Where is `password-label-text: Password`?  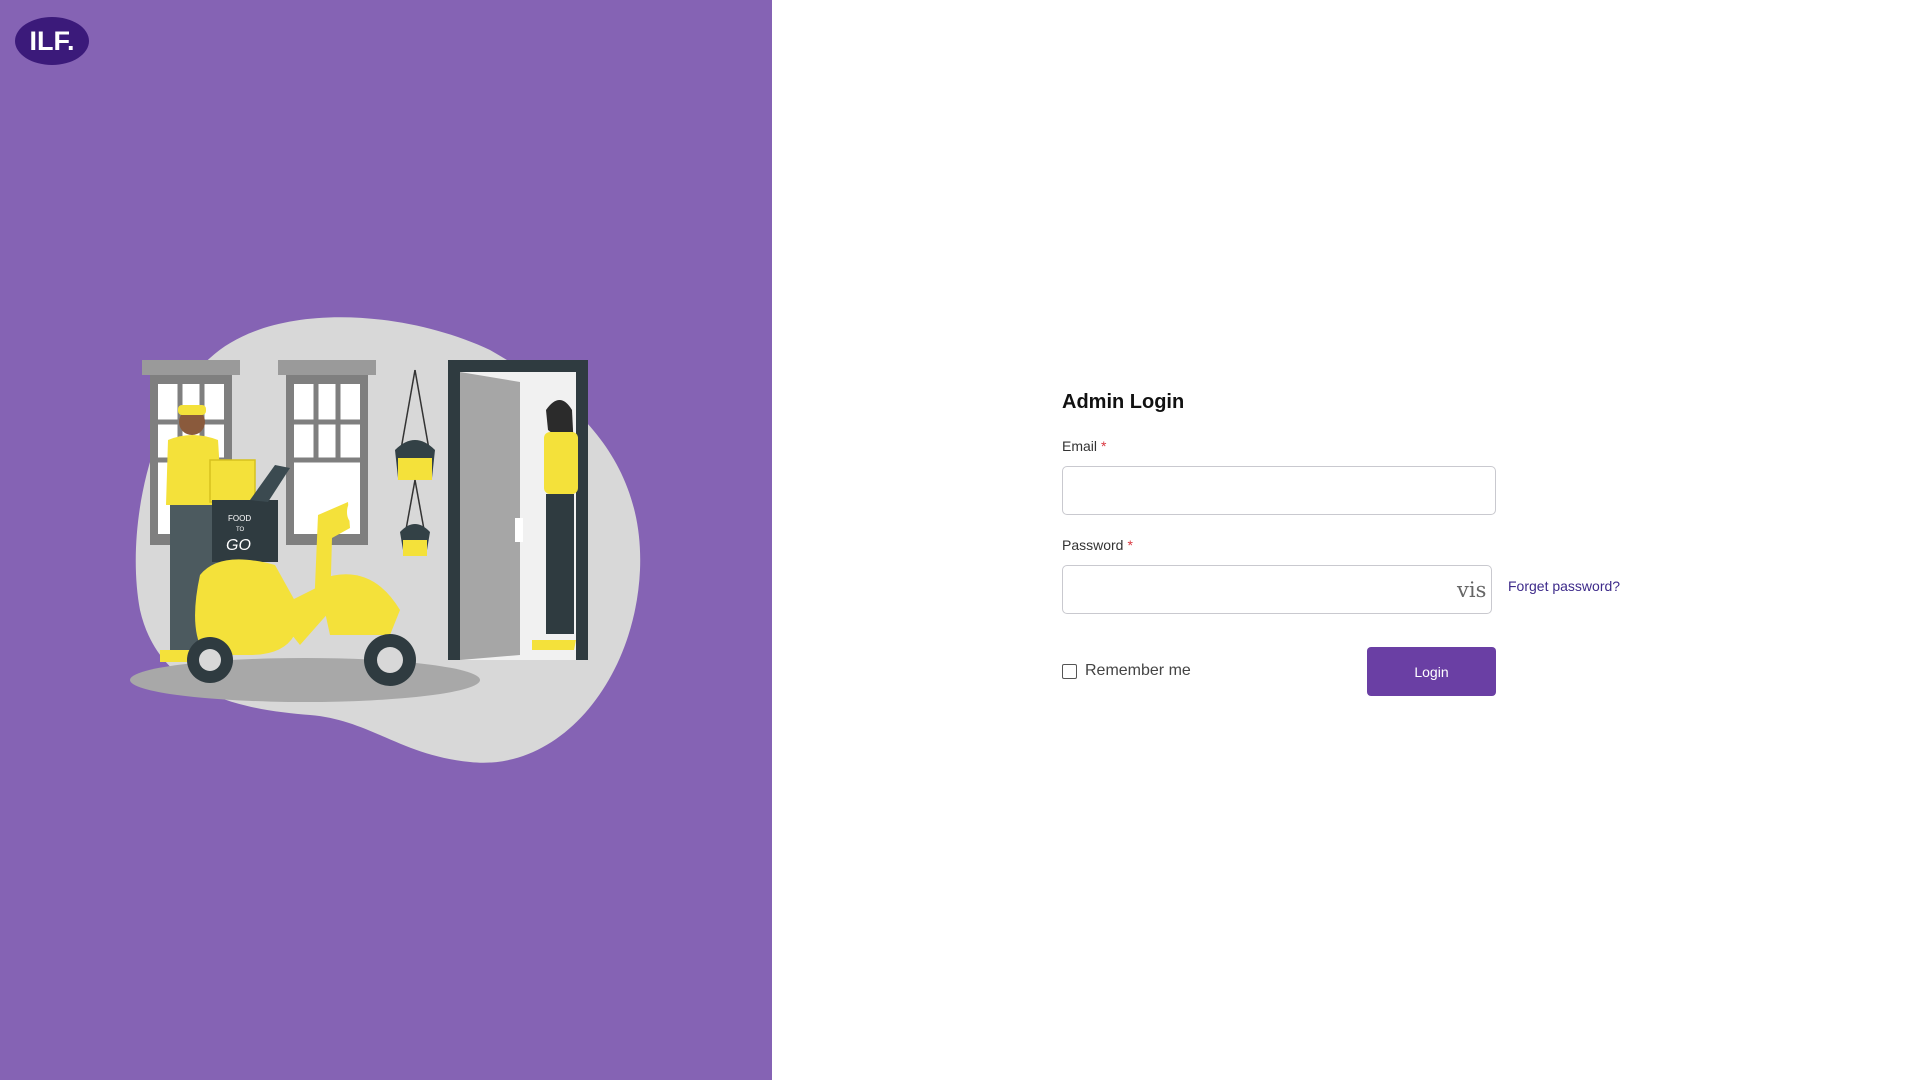
password-label-text: Password is located at coordinates (1093, 545).